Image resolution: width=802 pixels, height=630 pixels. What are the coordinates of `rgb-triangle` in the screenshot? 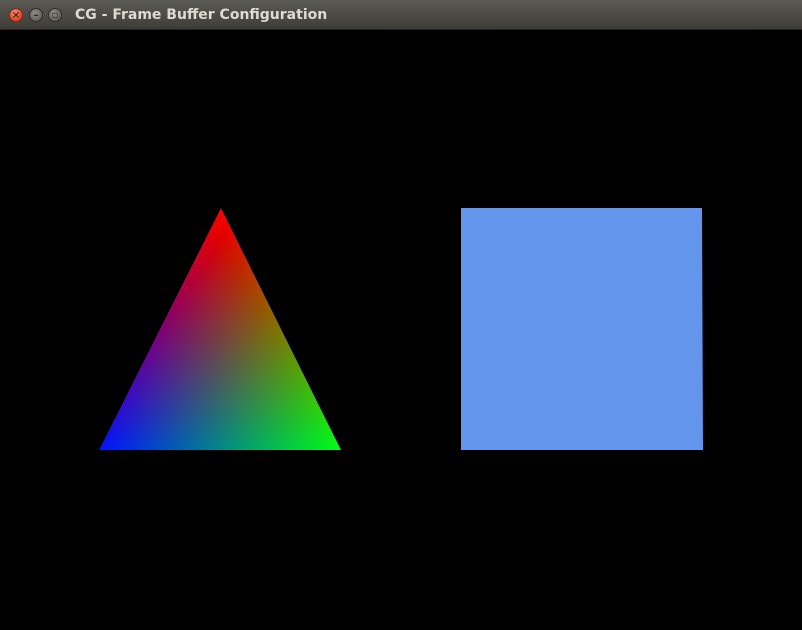 It's located at (220, 329).